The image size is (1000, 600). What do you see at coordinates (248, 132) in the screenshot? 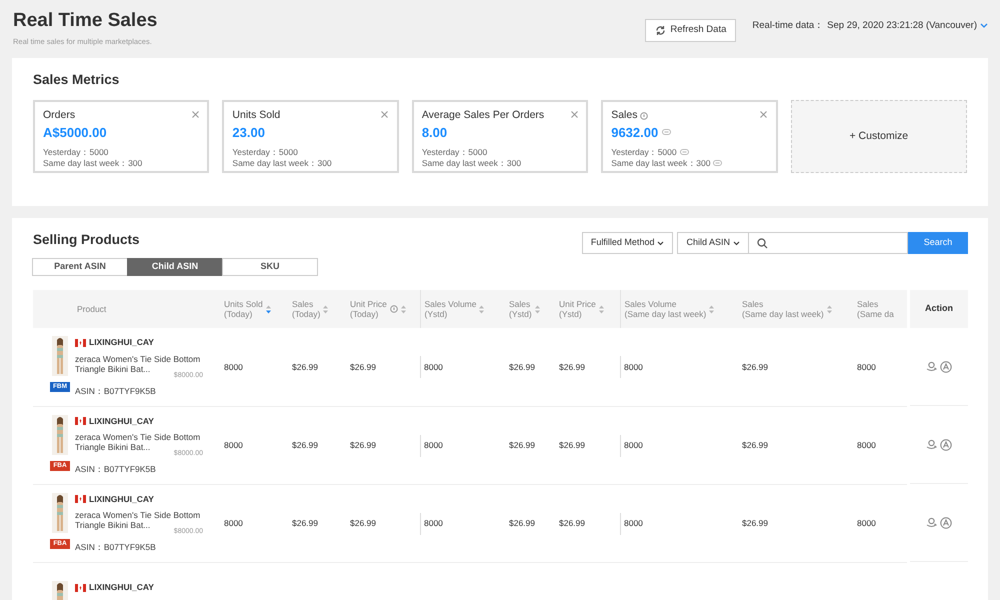
I see `metric-value: 23.00` at bounding box center [248, 132].